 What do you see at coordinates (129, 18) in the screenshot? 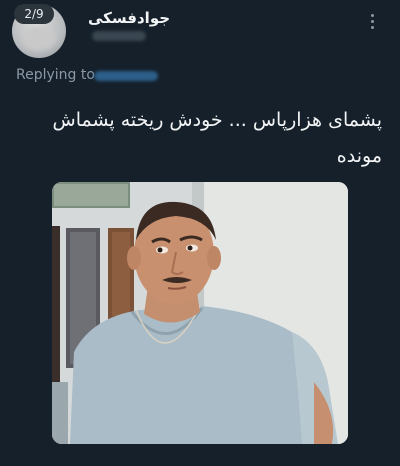
I see `author-display-name: جوادفسکی` at bounding box center [129, 18].